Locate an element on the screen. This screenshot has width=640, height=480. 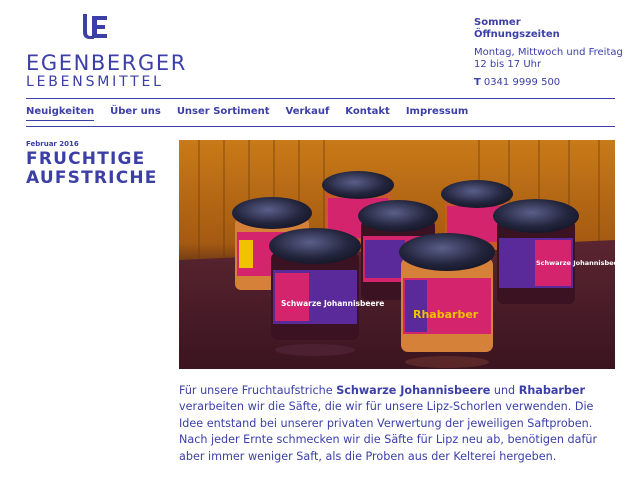
post-body-intro: Für unsere Fruchtaufstriche is located at coordinates (258, 390).